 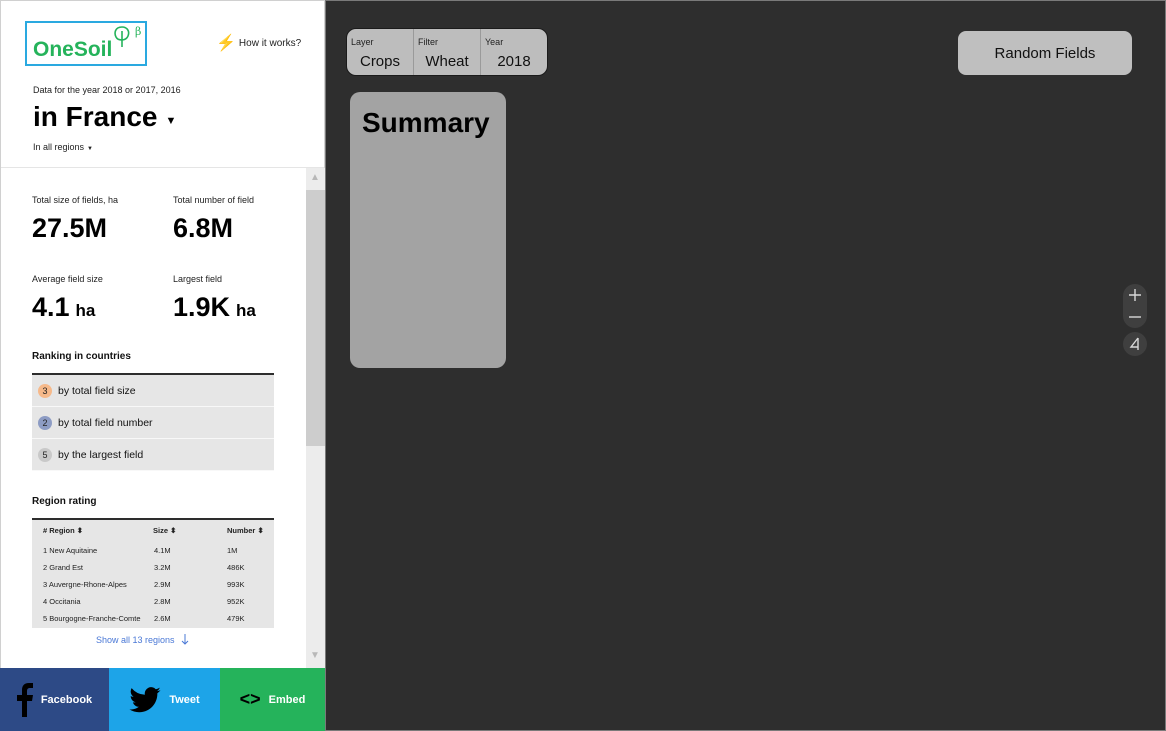 I want to click on ranking-item: 5 by the largest field, so click(x=153, y=455).